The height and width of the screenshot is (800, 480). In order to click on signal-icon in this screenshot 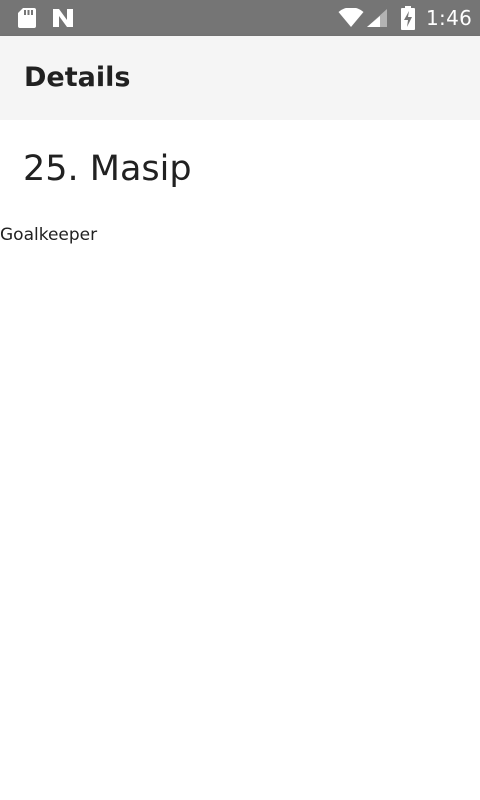, I will do `click(377, 20)`.